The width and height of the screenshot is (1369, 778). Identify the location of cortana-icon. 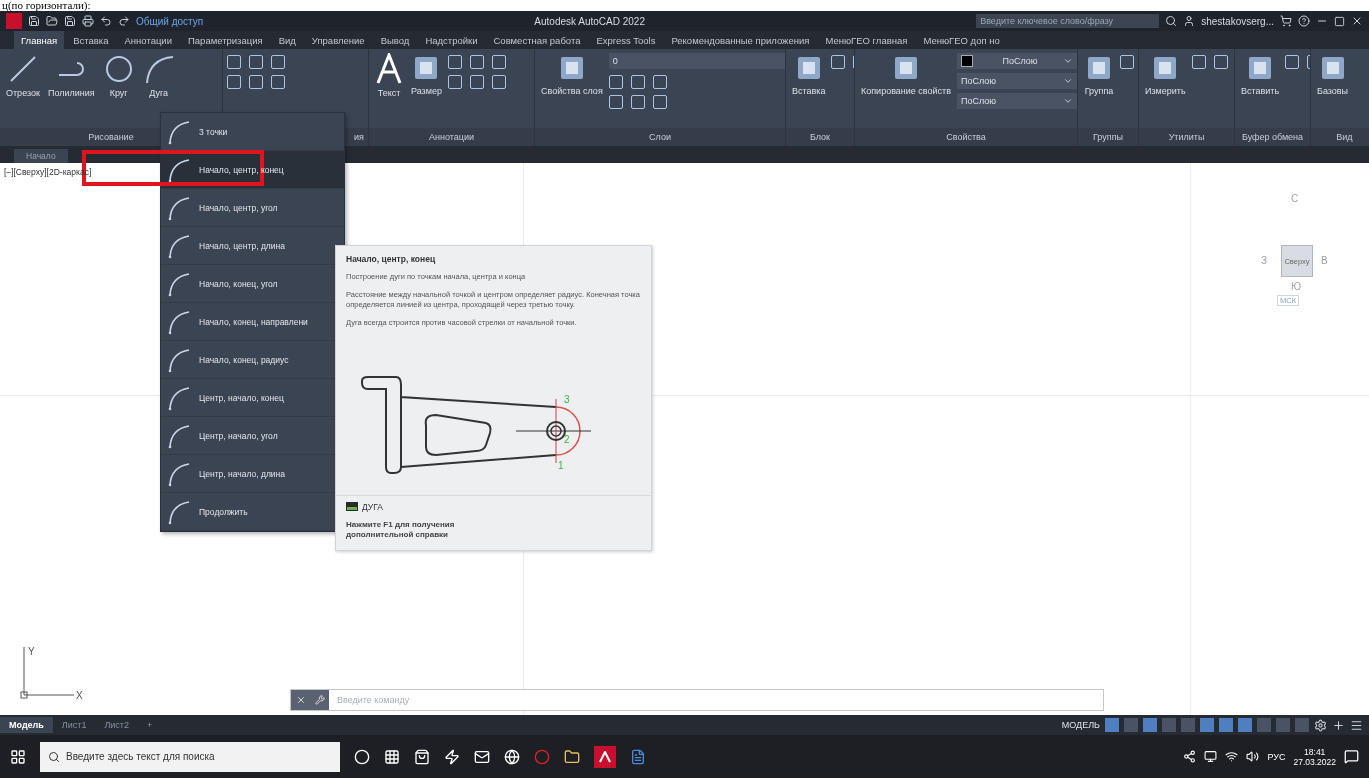
(362, 756).